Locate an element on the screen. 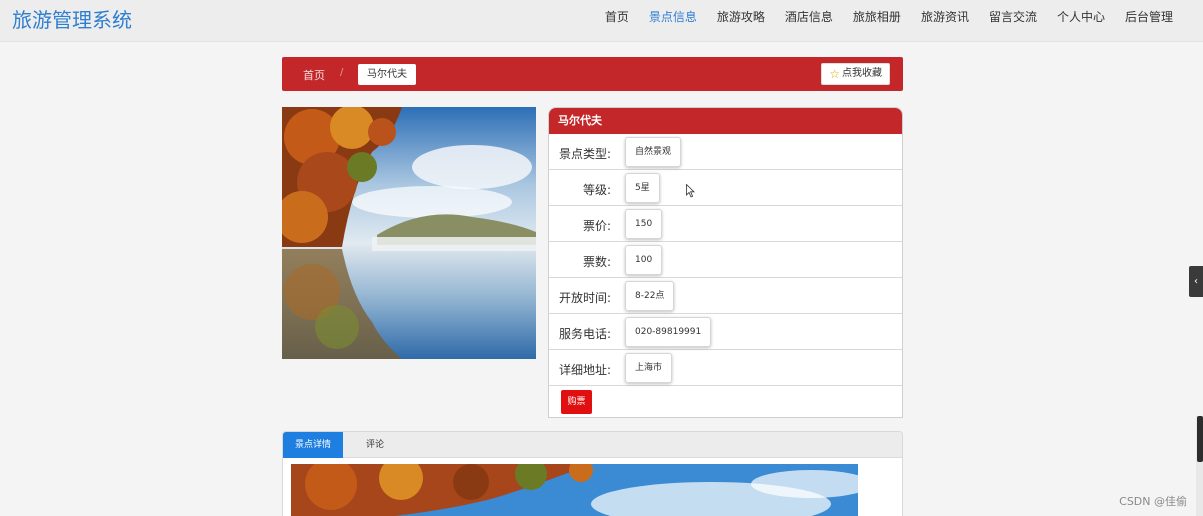 Image resolution: width=1203 pixels, height=516 pixels. nav-item-admin: 后台管理 is located at coordinates (1149, 16).